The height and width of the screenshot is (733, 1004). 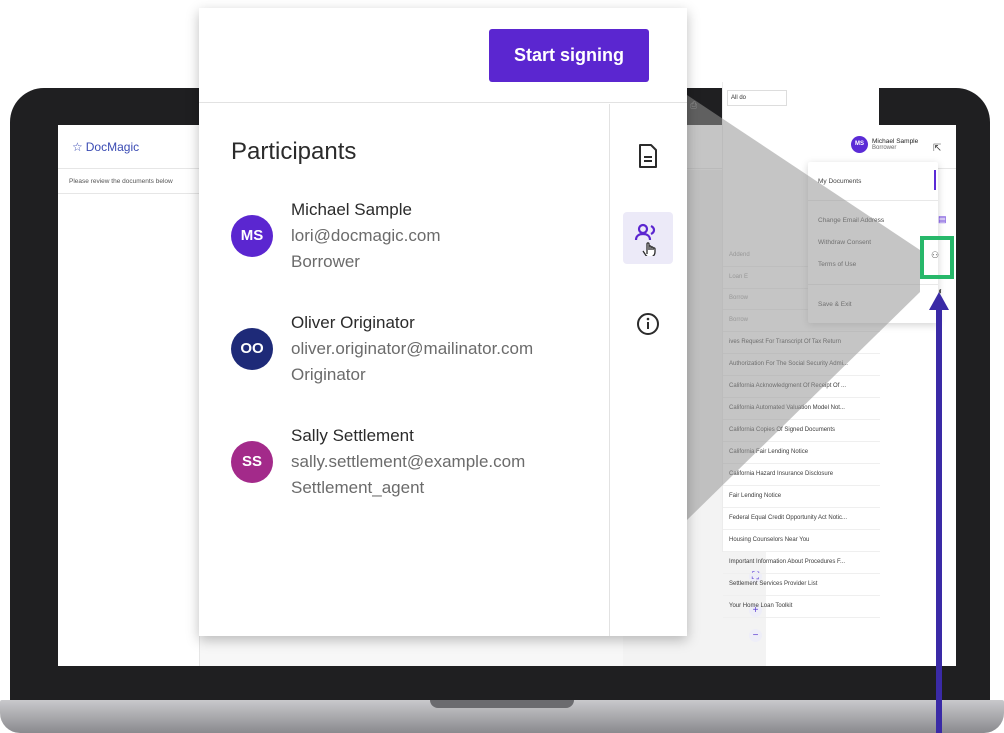 What do you see at coordinates (757, 98) in the screenshot?
I see `document-filter-select: All do` at bounding box center [757, 98].